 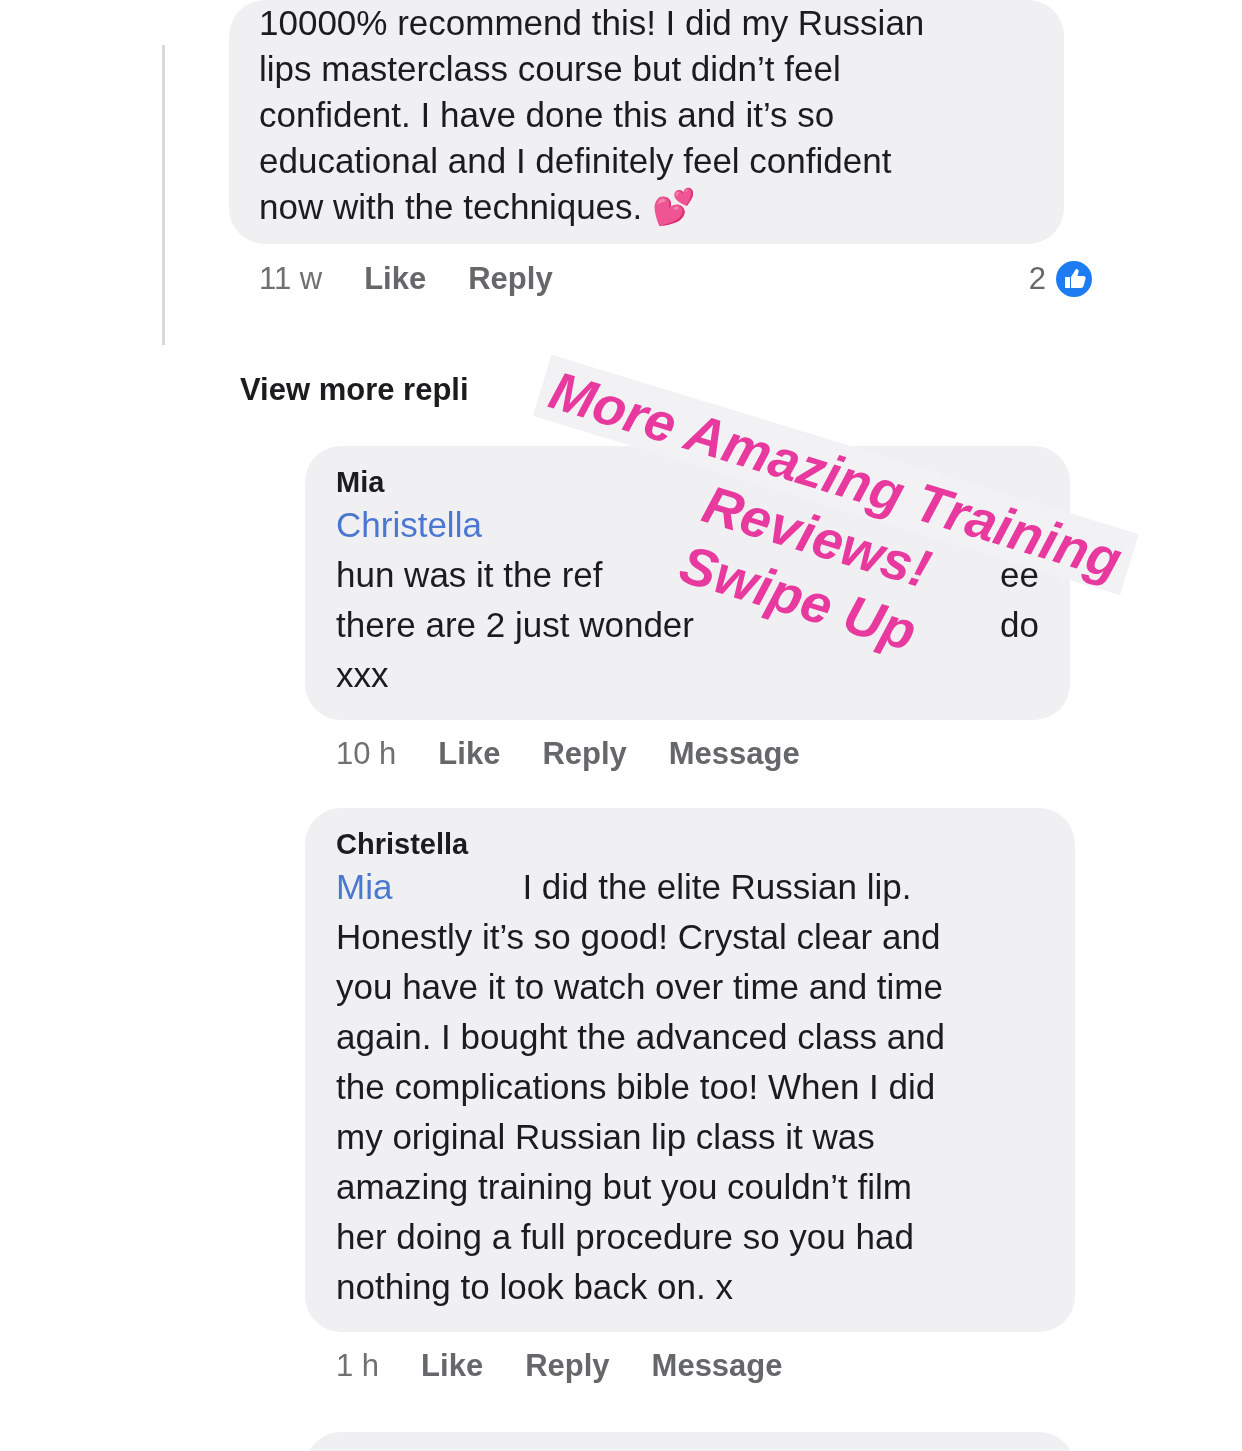 What do you see at coordinates (1074, 279) in the screenshot?
I see `thumbs-up-icon` at bounding box center [1074, 279].